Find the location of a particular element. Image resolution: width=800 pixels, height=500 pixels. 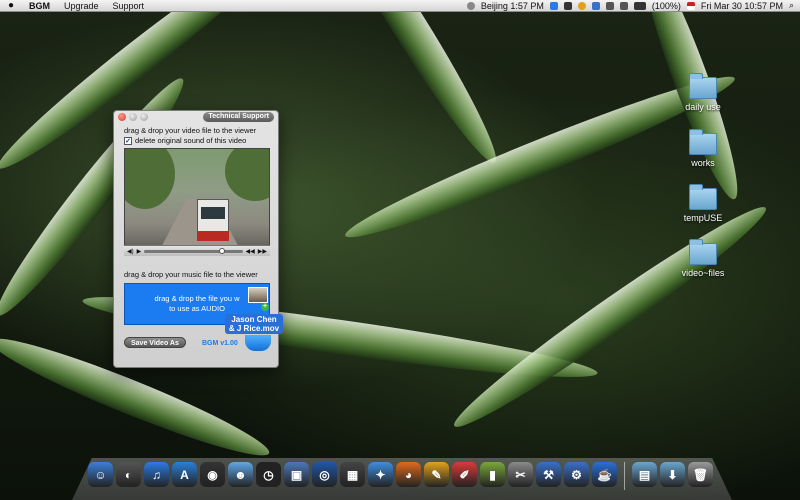

step-back-icon: ◀◀ is located at coordinates (250, 251).